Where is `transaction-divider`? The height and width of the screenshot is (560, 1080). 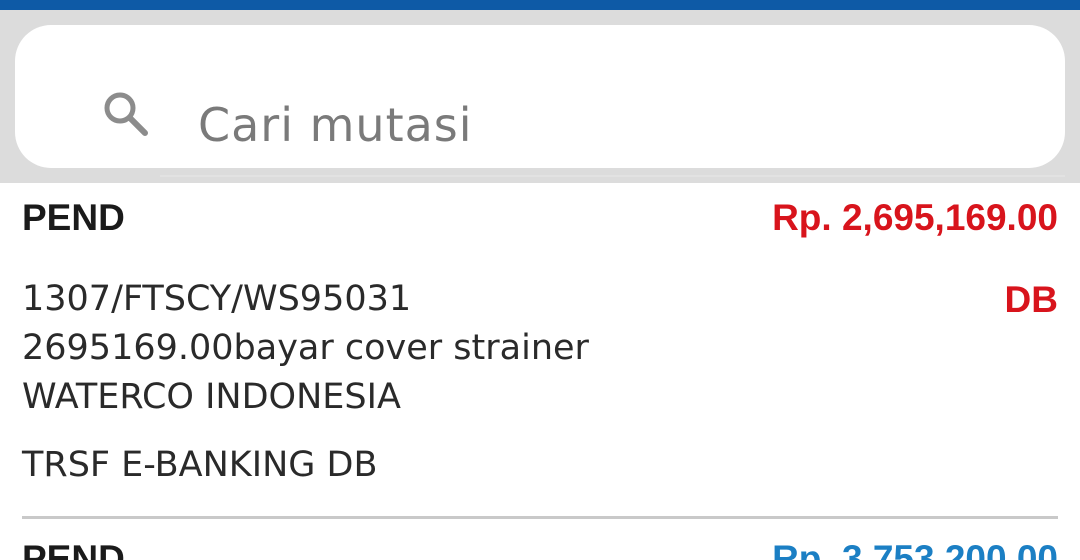 transaction-divider is located at coordinates (540, 517).